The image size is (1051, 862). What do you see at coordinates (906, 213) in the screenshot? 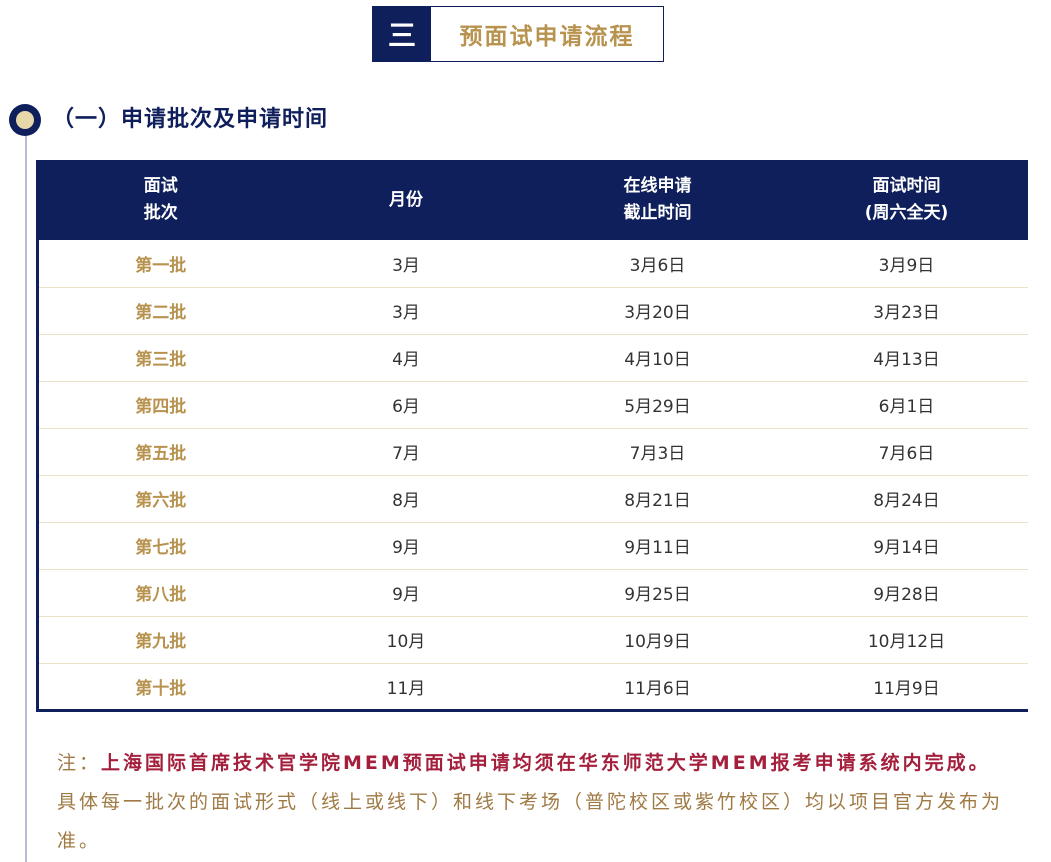
I see `column-header-line: (周六全天)` at bounding box center [906, 213].